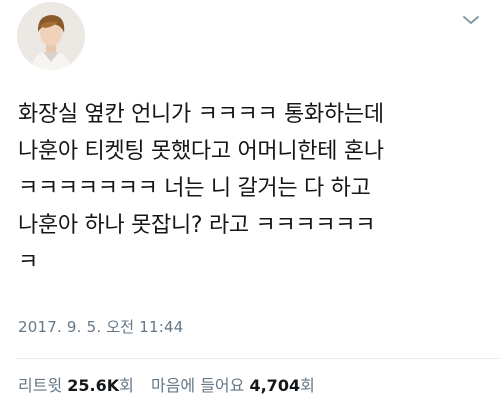  Describe the element at coordinates (126, 385) in the screenshot. I see `retweet-unit: 회` at that location.